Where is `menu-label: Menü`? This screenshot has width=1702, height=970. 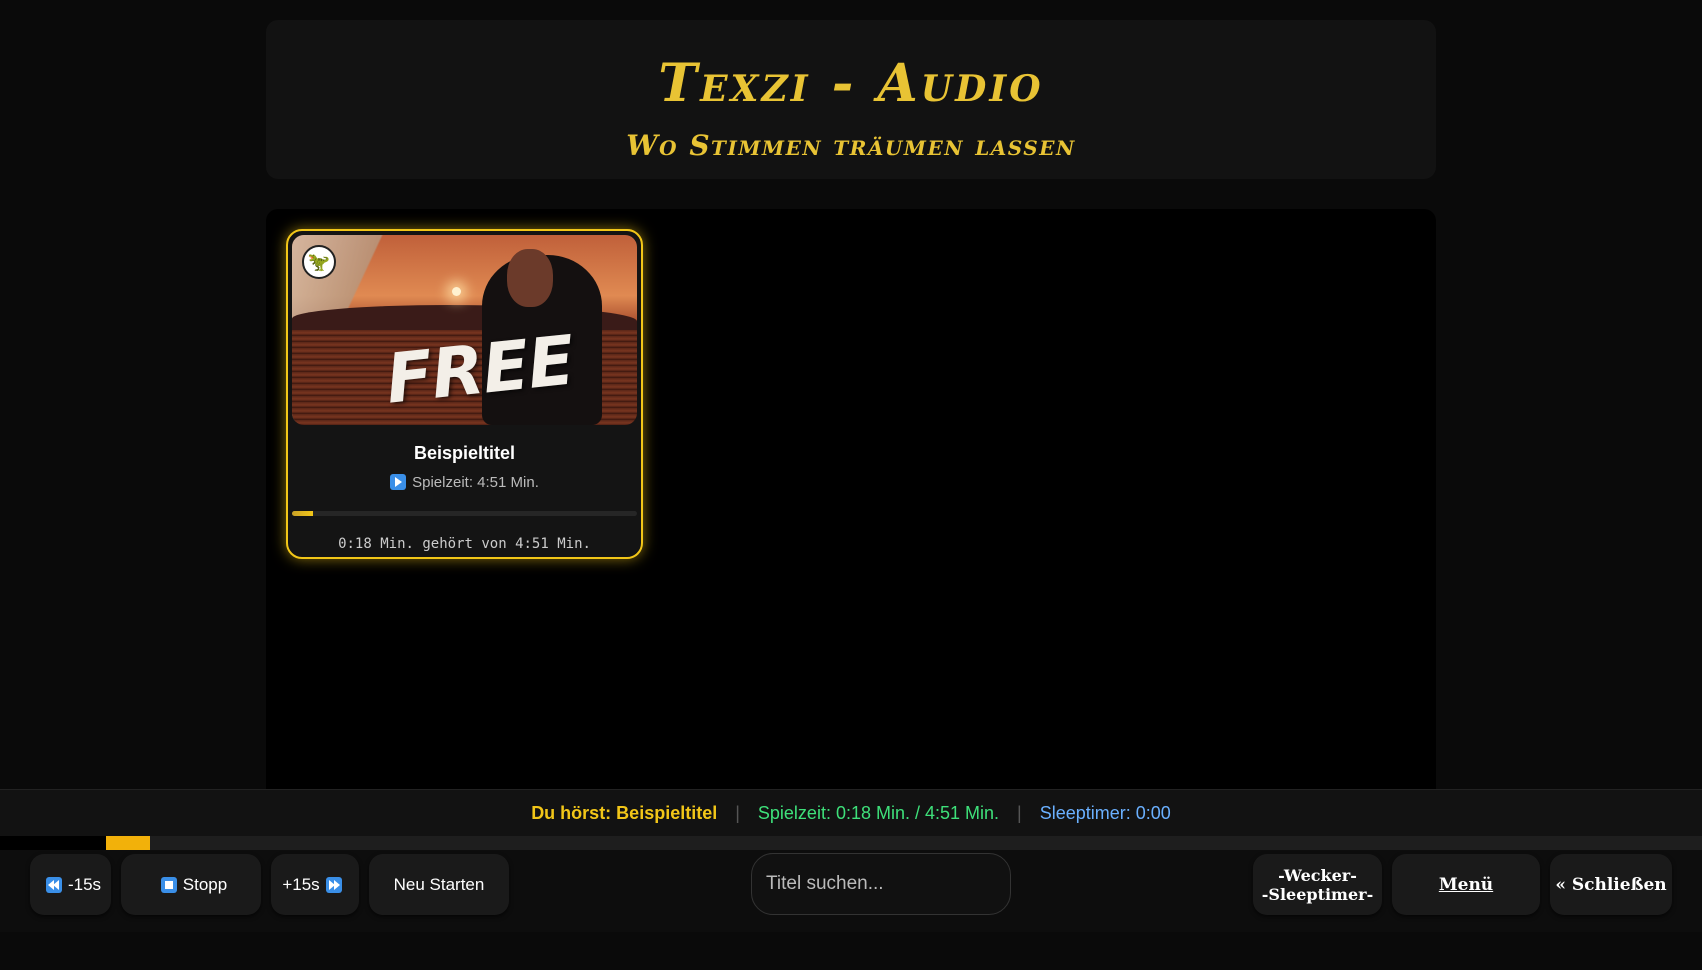 menu-label: Menü is located at coordinates (1466, 884).